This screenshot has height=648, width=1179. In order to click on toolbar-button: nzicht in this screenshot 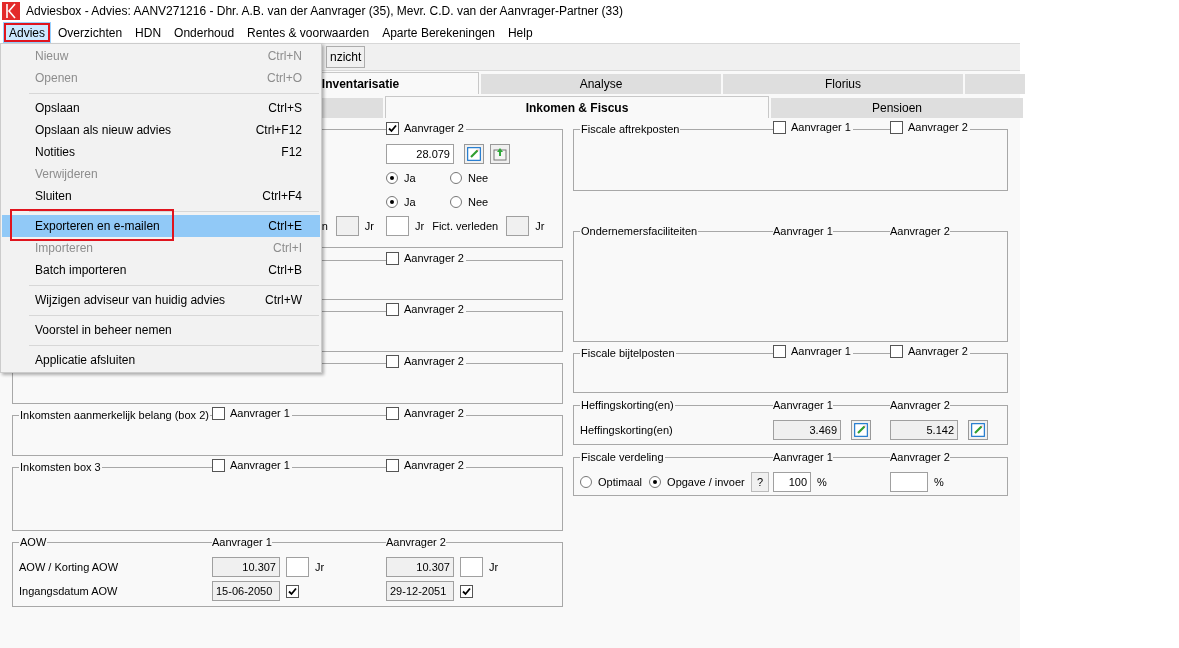, I will do `click(346, 57)`.